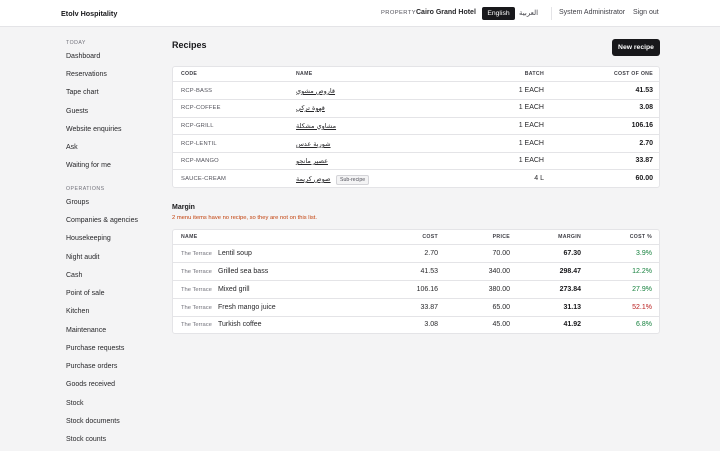 The height and width of the screenshot is (451, 720). I want to click on sidebar-item-goods-received: Goods received, so click(90, 384).